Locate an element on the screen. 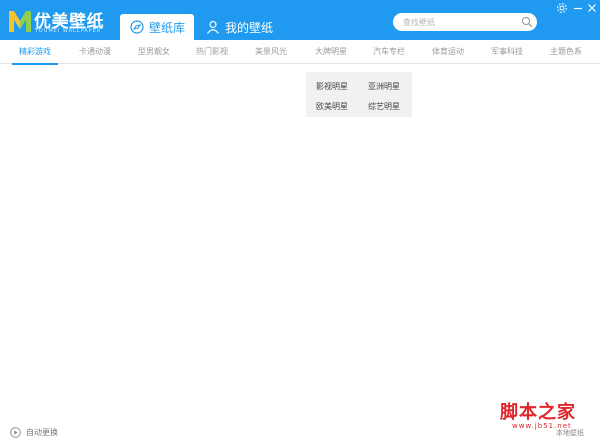 The image size is (600, 441). category-stars: 大牌明星 is located at coordinates (331, 52).